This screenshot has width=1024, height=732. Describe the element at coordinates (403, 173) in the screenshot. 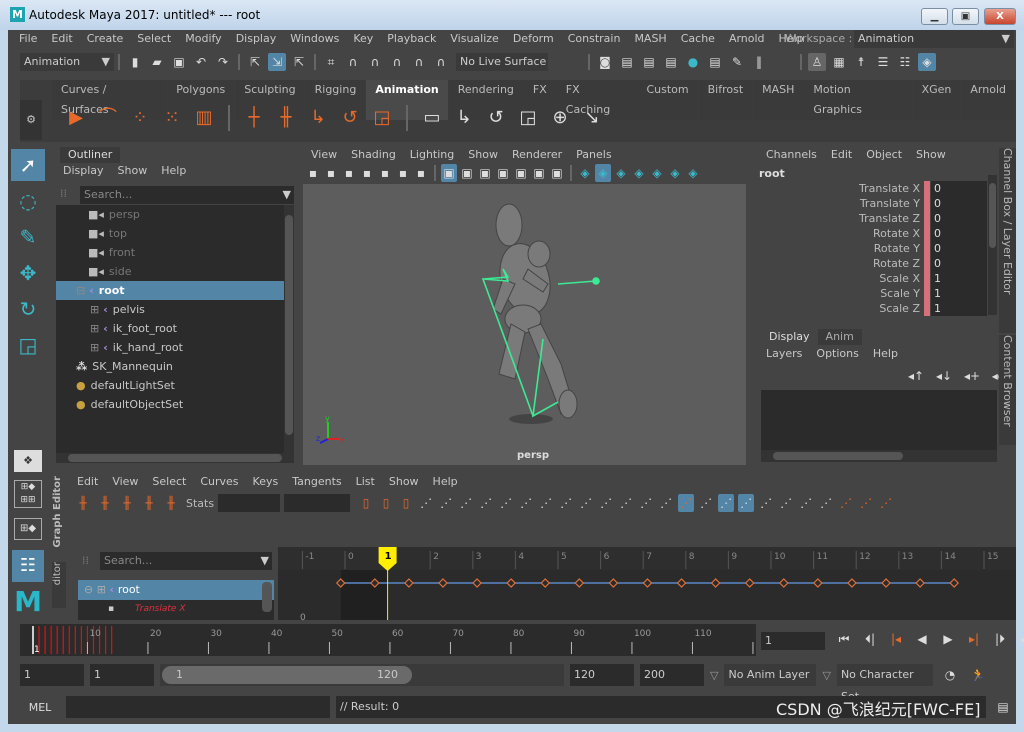

I see `2d-pan-icon: ▪` at that location.